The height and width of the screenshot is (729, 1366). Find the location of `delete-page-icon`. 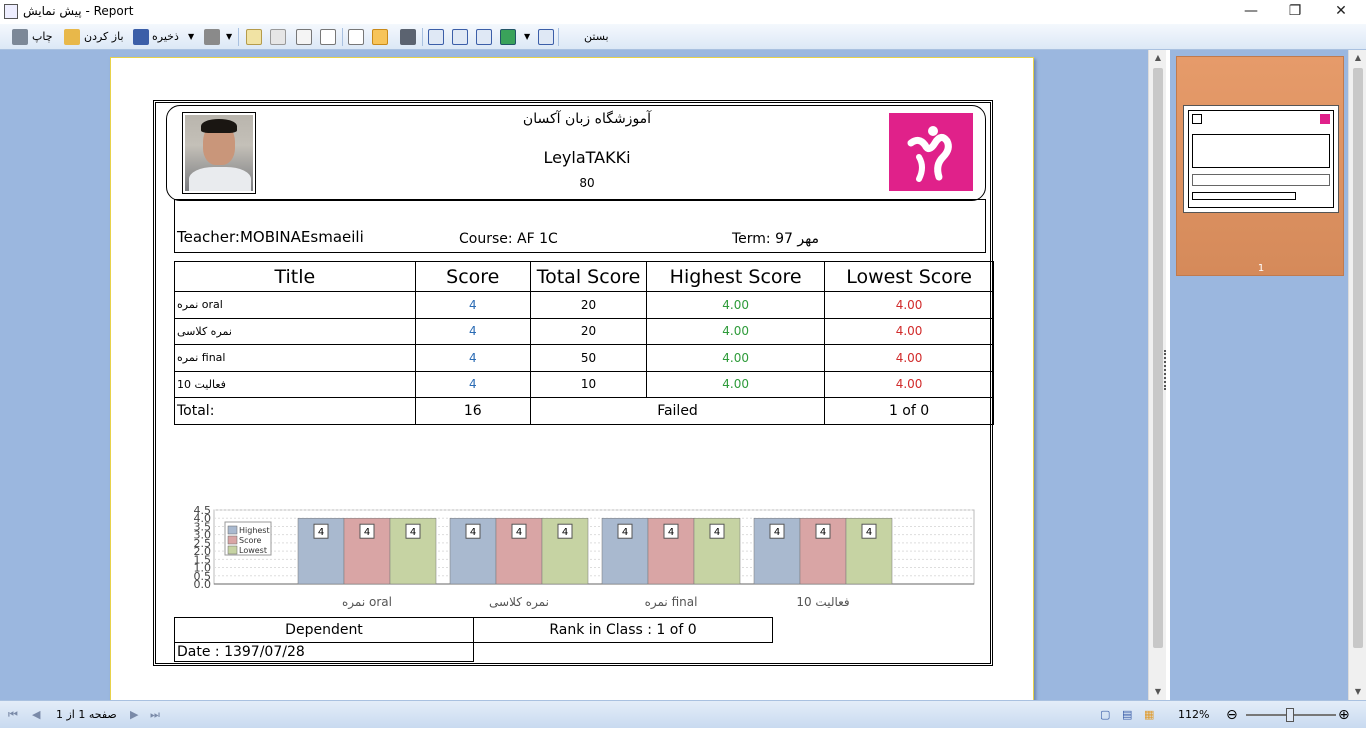

delete-page-icon is located at coordinates (278, 37).